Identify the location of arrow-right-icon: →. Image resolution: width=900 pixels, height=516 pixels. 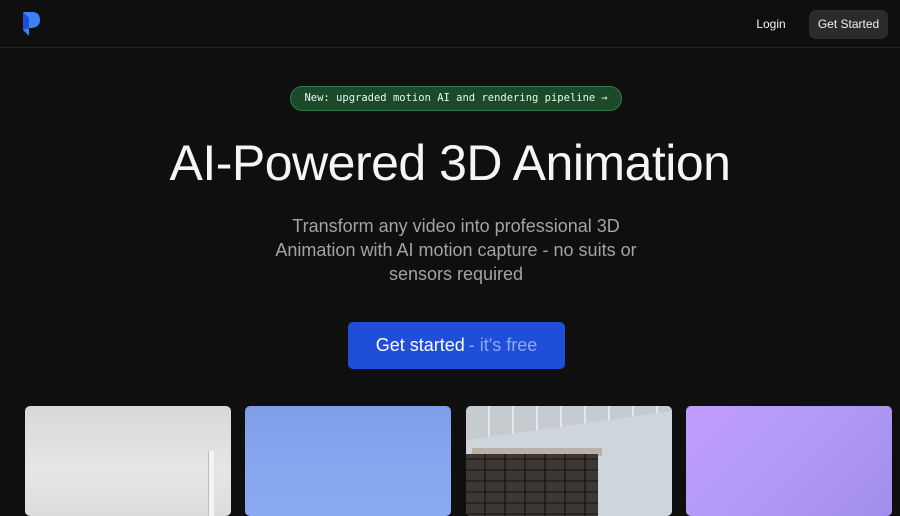
(604, 98).